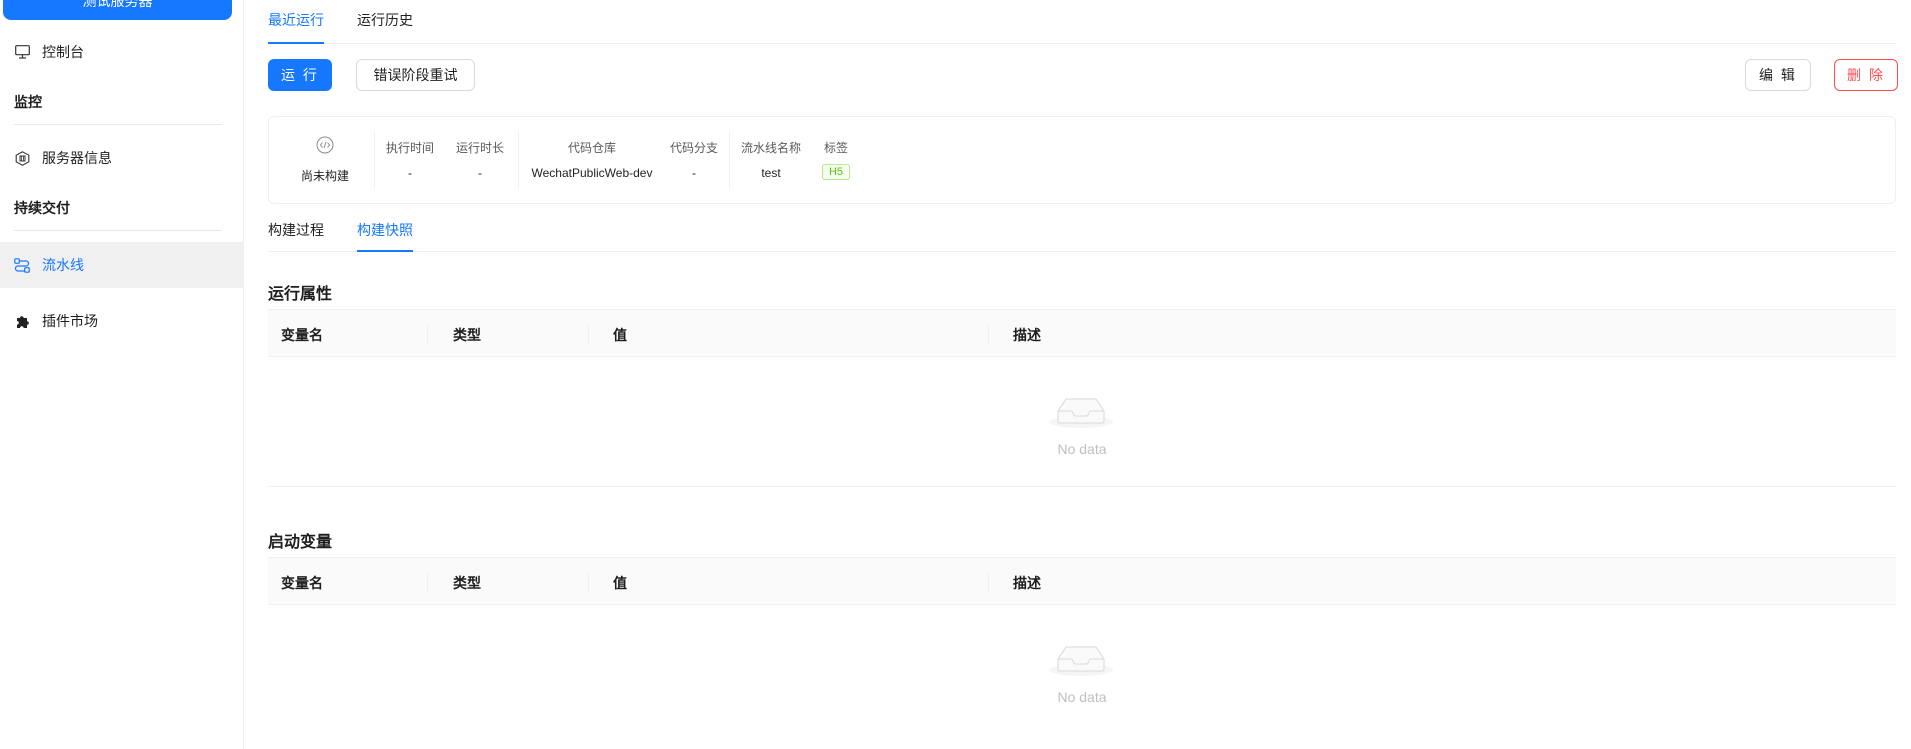 Image resolution: width=1911 pixels, height=749 pixels. I want to click on sidebar-item-label: 控制台, so click(63, 52).